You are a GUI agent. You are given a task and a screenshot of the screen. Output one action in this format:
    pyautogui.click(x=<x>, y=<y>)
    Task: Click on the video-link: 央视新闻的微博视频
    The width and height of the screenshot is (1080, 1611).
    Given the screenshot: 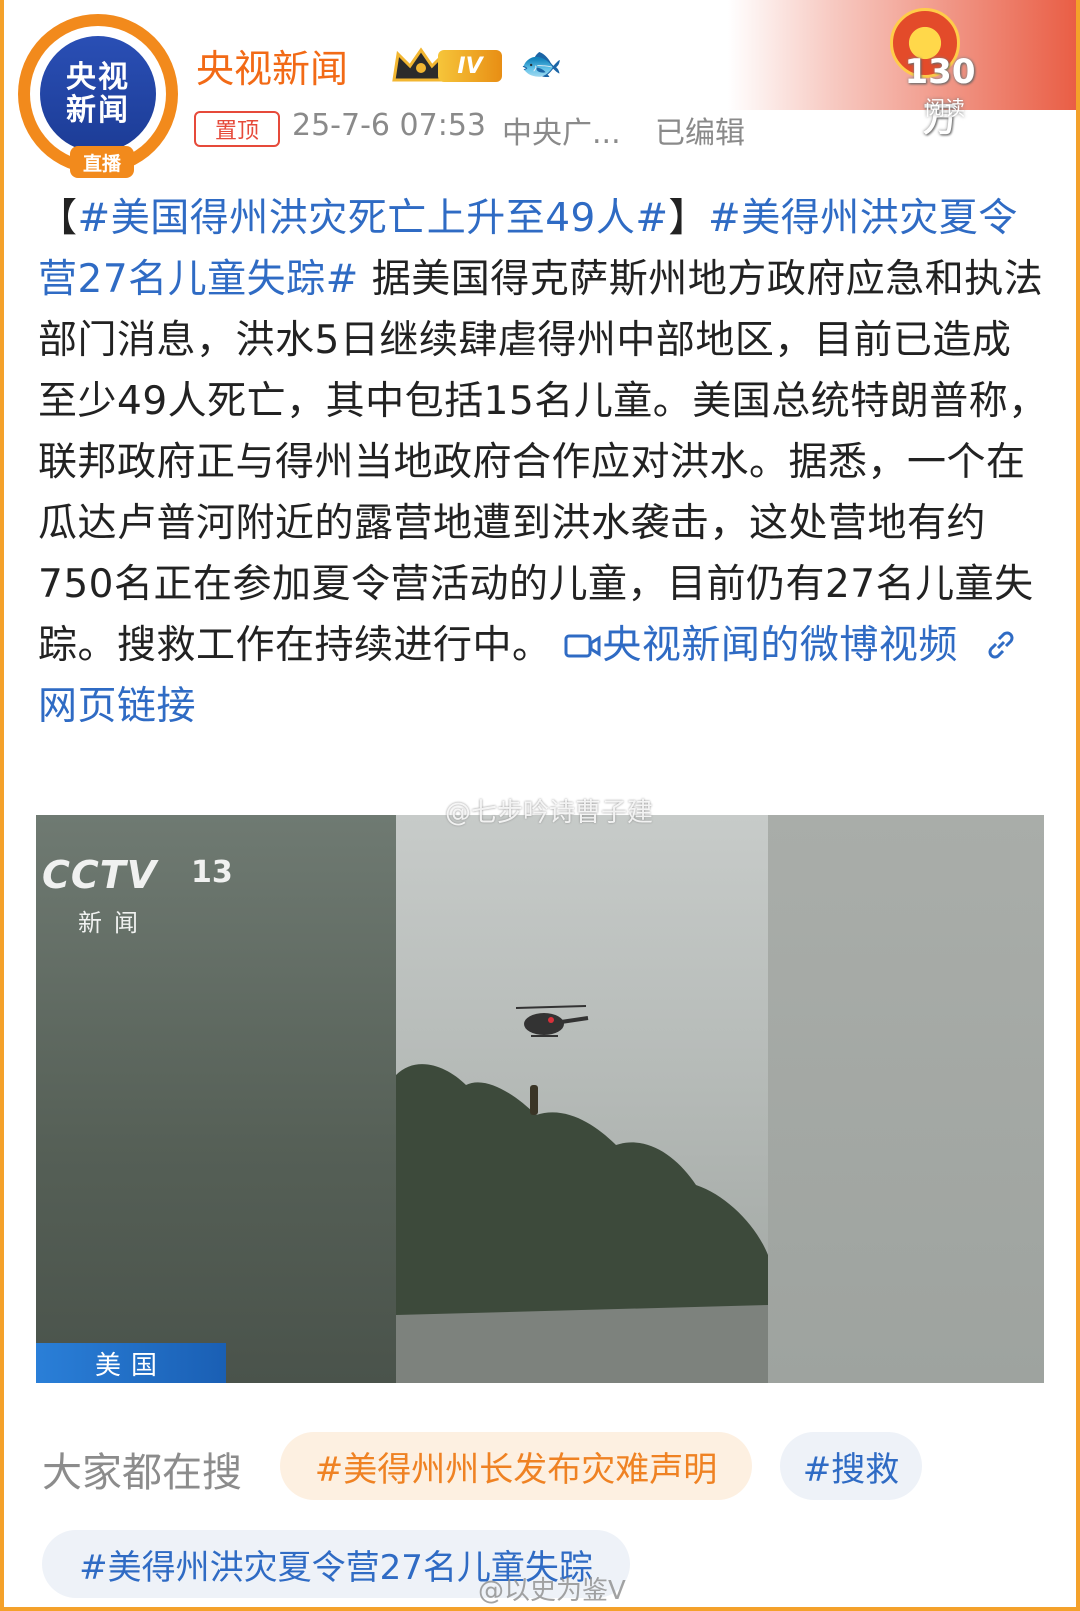 What is the action you would take?
    pyautogui.click(x=761, y=645)
    